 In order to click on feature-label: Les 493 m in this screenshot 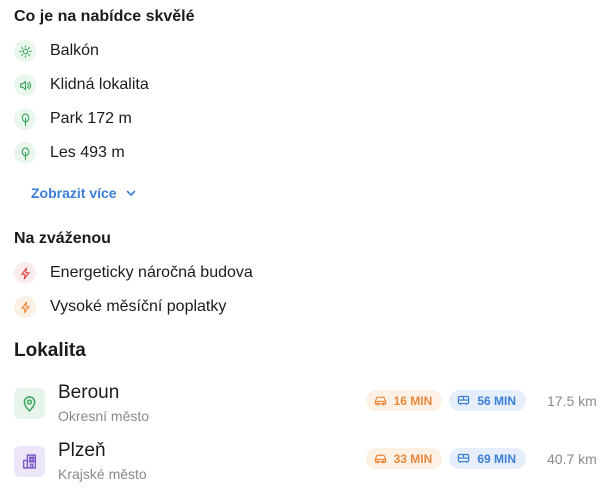, I will do `click(87, 152)`.